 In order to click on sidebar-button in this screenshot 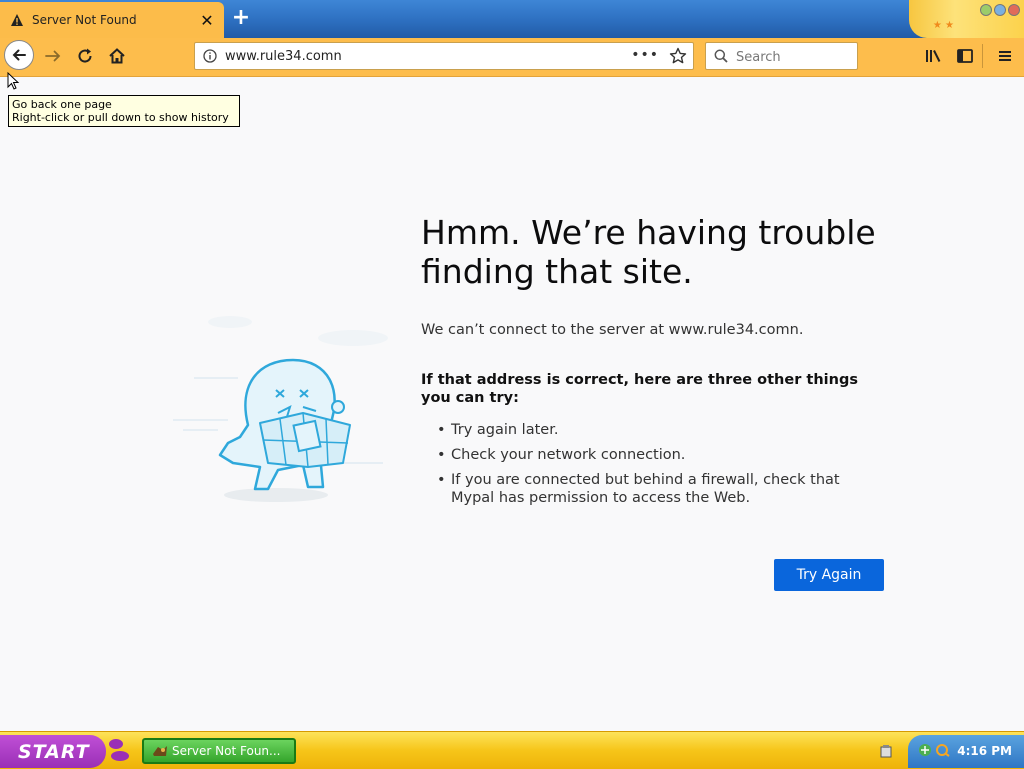, I will do `click(965, 56)`.